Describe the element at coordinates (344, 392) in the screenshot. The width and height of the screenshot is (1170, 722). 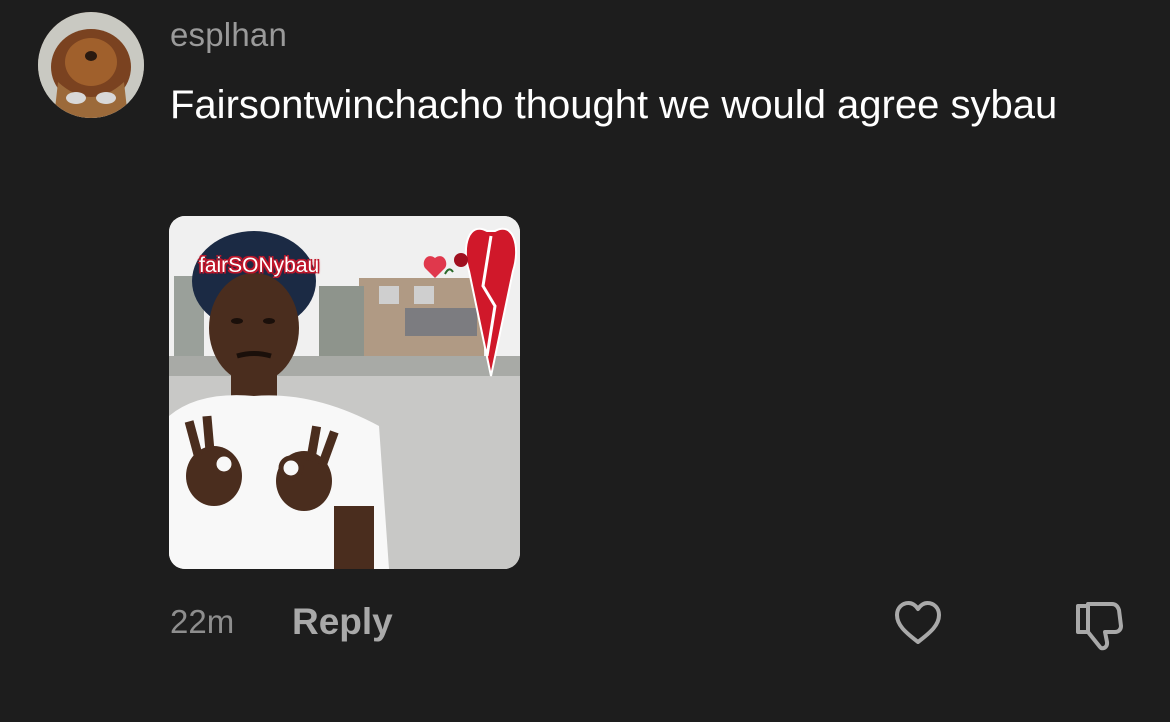
I see `comment-image: fairSONybau` at that location.